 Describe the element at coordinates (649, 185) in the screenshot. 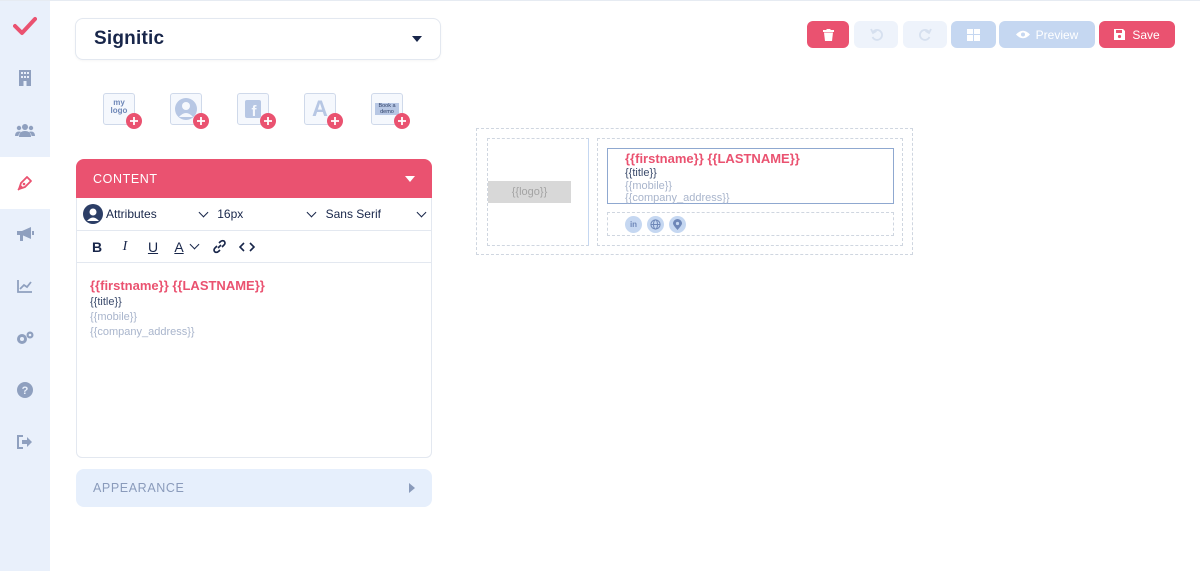

I see `preview-mobile-line: {{mobile}}` at that location.